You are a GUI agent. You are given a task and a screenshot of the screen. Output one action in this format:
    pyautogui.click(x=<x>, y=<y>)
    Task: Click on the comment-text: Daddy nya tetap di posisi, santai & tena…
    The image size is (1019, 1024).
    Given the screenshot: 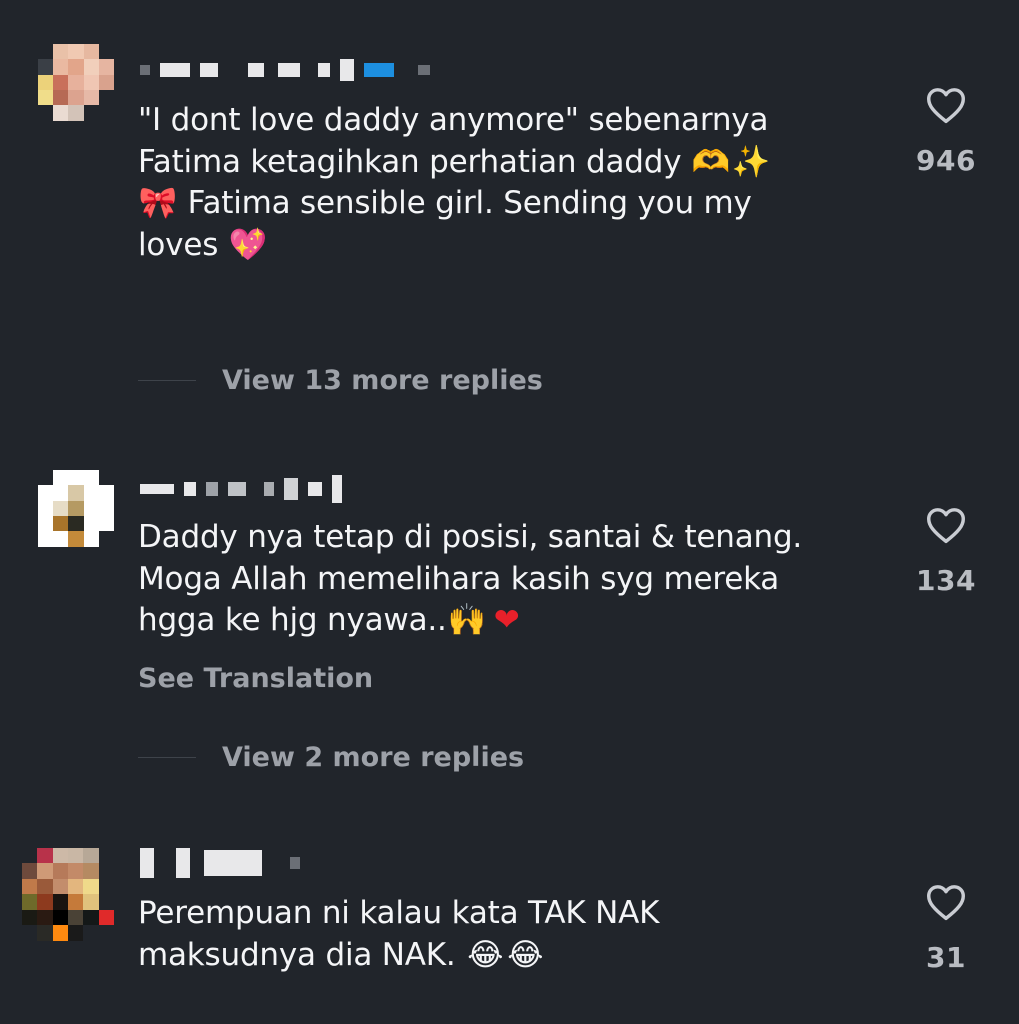 What is the action you would take?
    pyautogui.click(x=498, y=579)
    